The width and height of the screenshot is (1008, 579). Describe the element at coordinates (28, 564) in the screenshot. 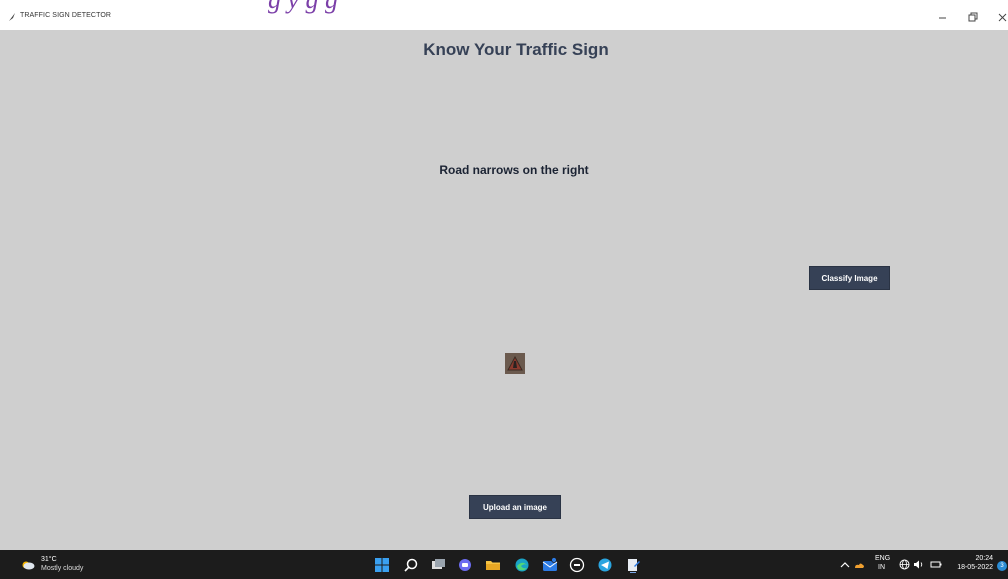

I see `cloud-icon` at that location.